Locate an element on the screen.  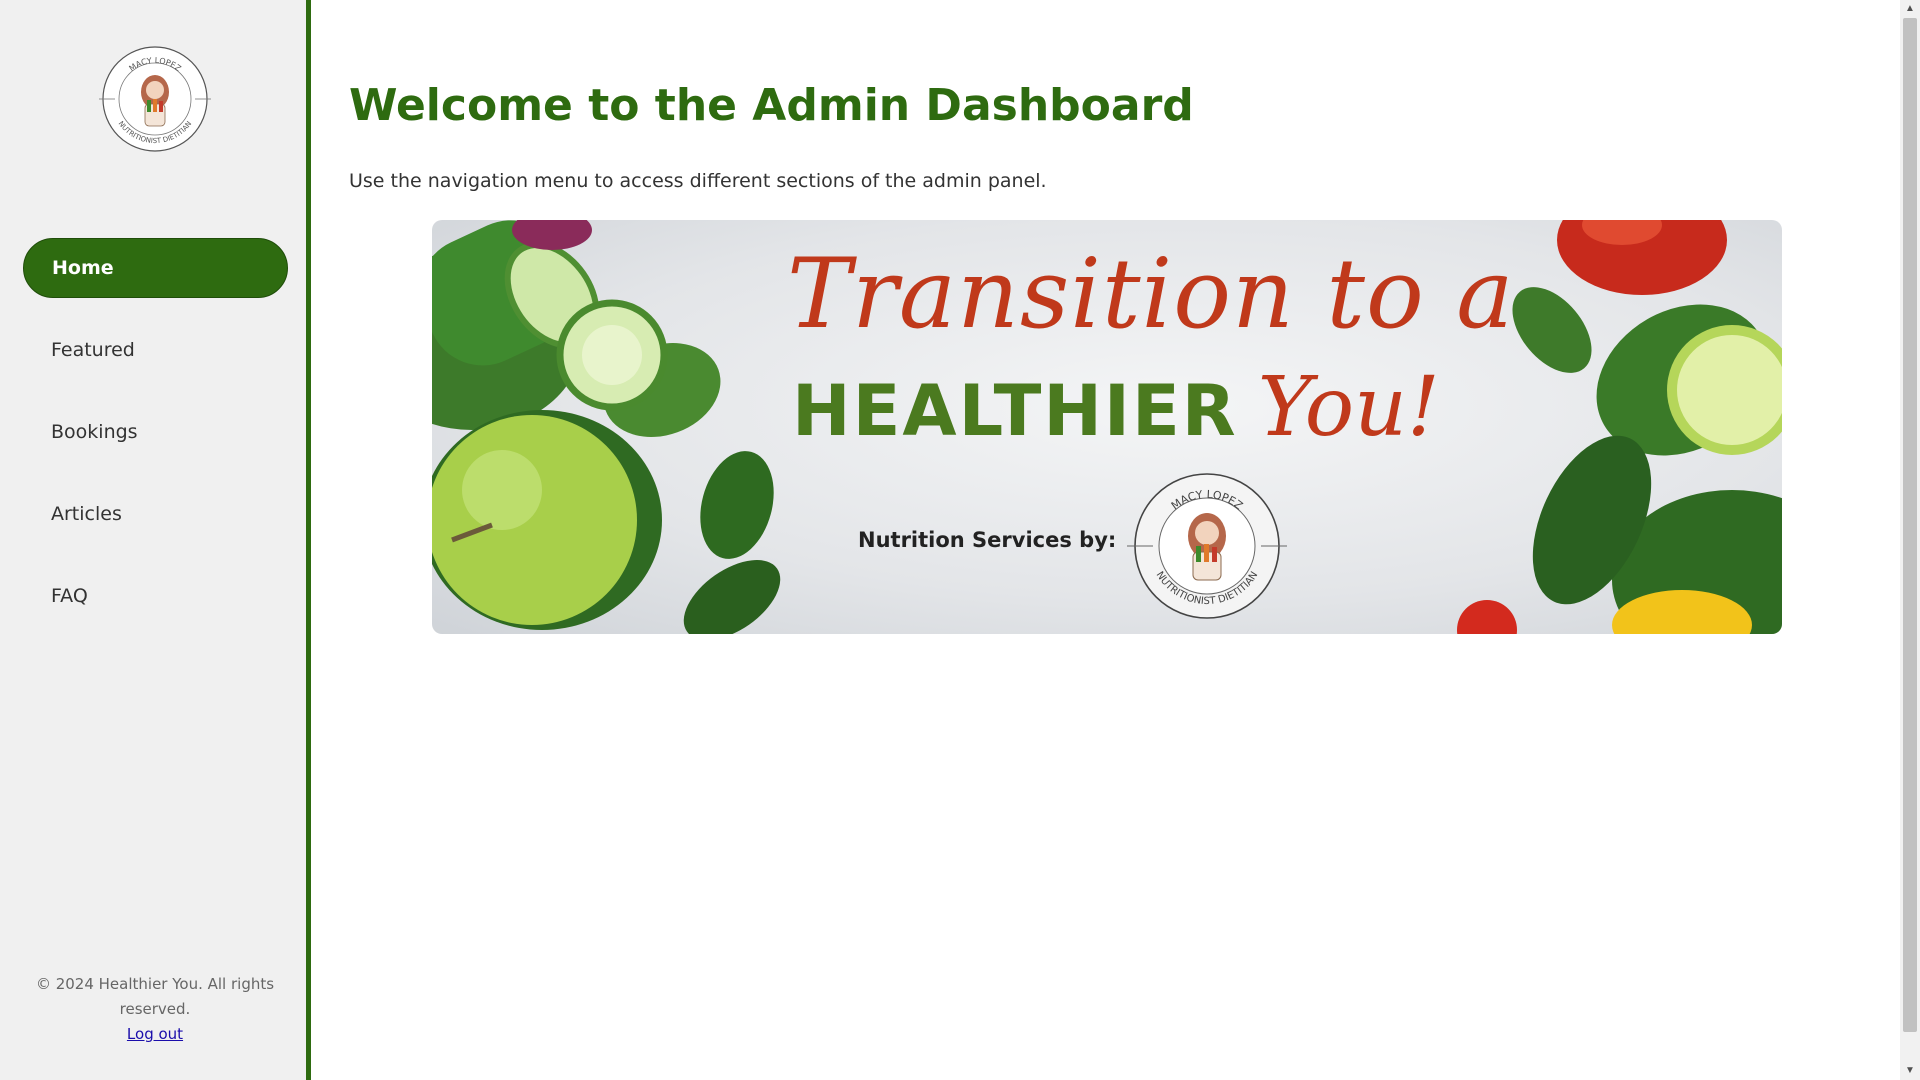
scrollbar-thumb is located at coordinates (1910, 525).